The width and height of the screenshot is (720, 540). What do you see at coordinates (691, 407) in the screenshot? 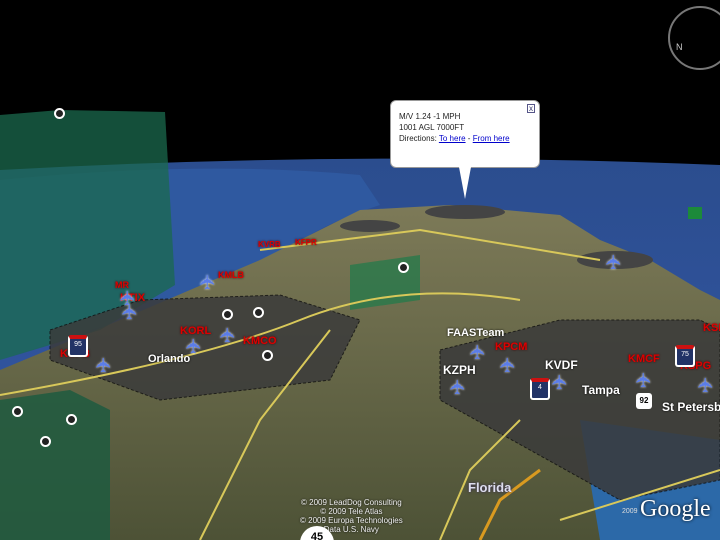
I see `city-label: St Petersb` at bounding box center [691, 407].